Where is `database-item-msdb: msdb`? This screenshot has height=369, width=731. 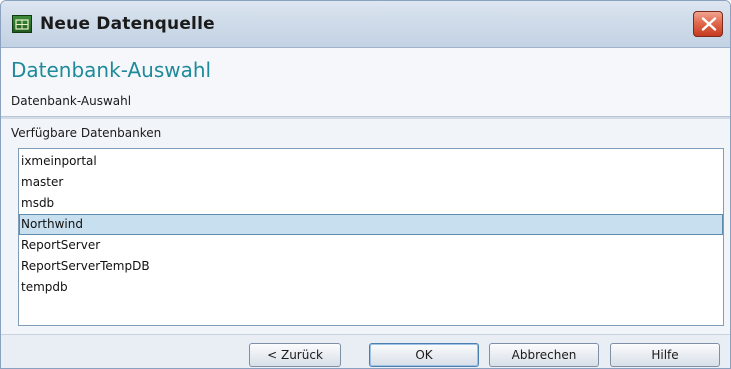
database-item-msdb: msdb is located at coordinates (371, 203).